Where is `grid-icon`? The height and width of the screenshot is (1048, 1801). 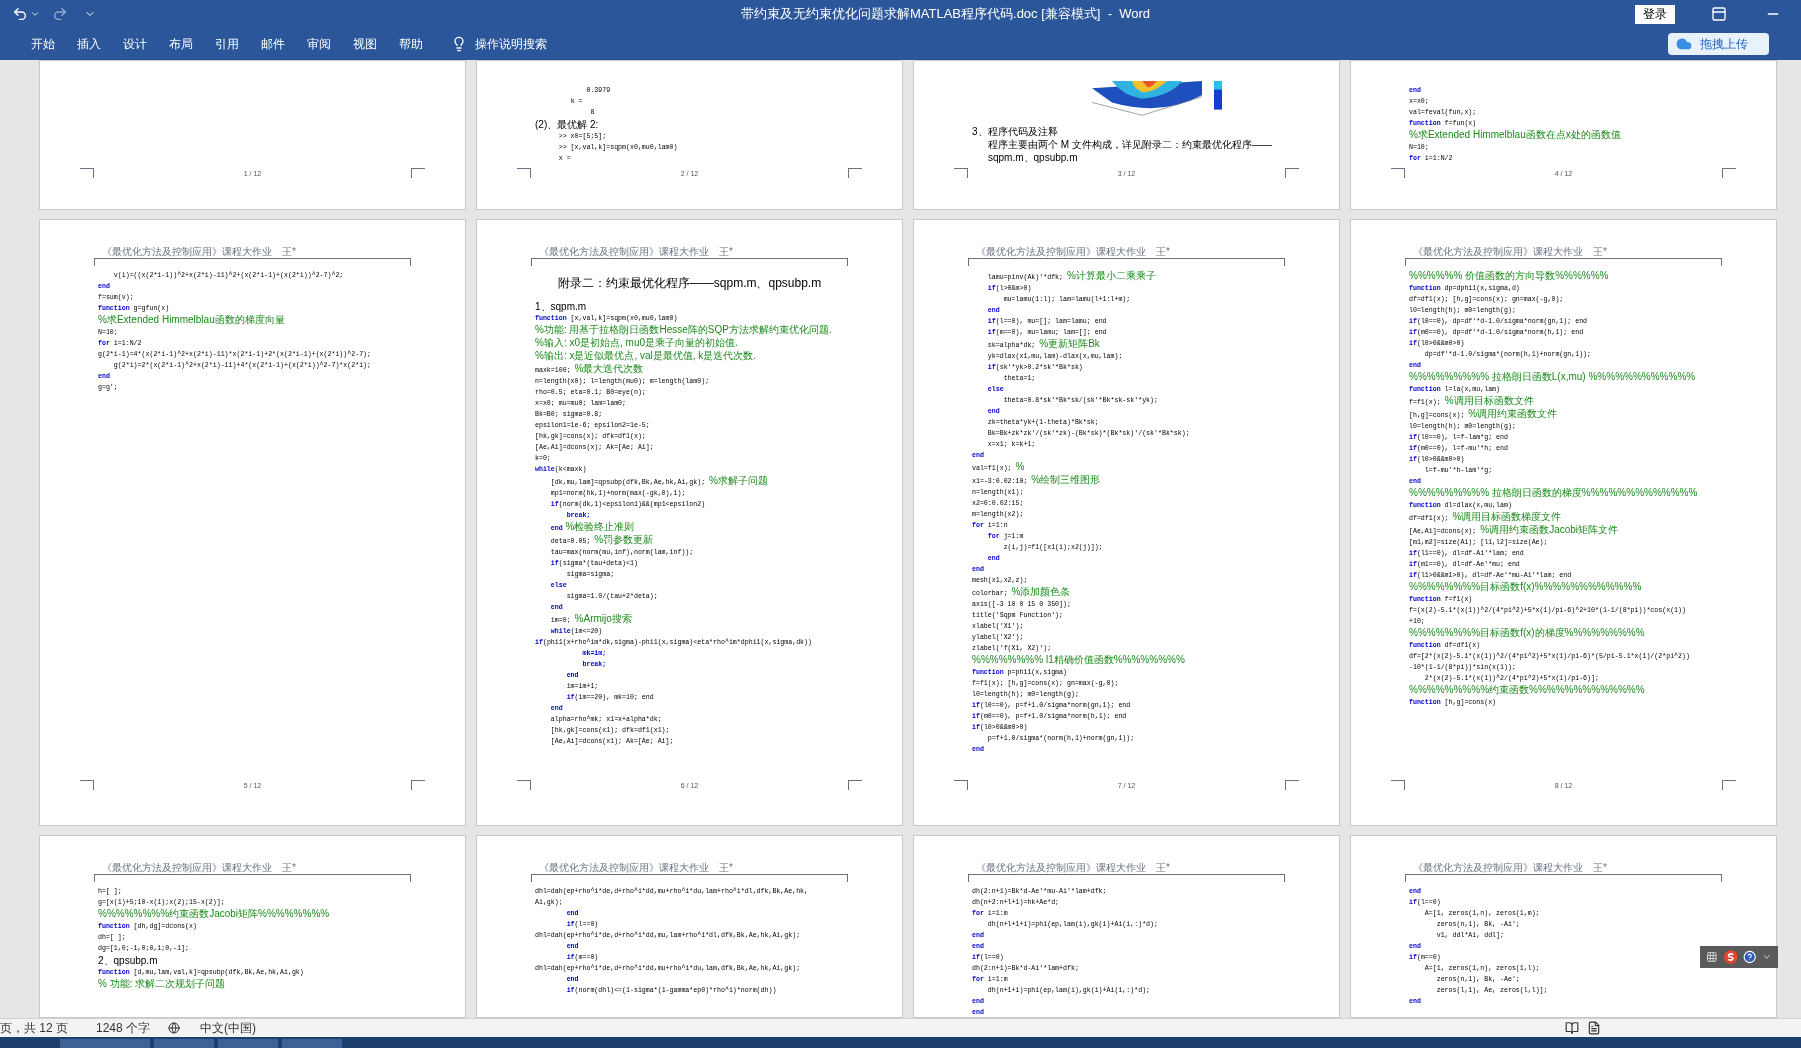
grid-icon is located at coordinates (1712, 957).